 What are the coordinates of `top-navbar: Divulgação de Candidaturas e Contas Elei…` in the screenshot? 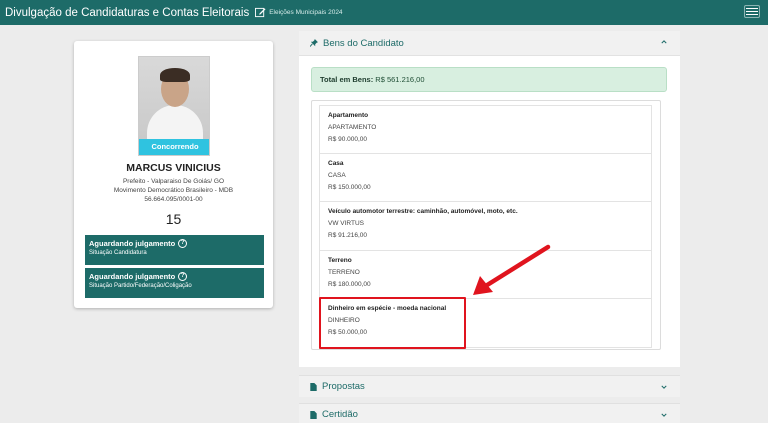 It's located at (384, 12).